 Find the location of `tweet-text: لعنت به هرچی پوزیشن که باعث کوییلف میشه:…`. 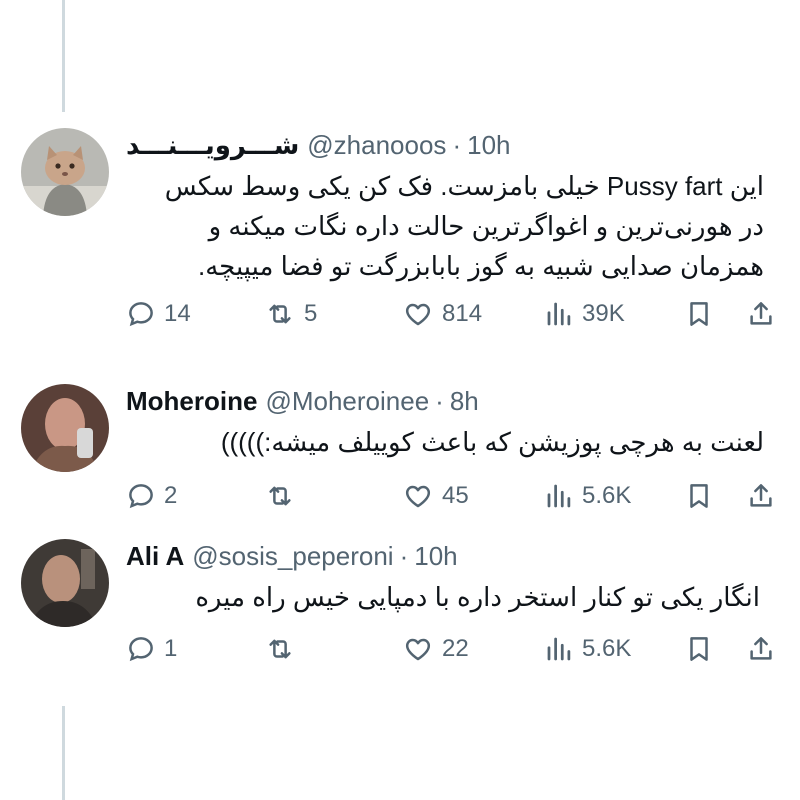

tweet-text: لعنت به هرچی پوزیشن که باعث کوییلف میشه:… is located at coordinates (445, 442).